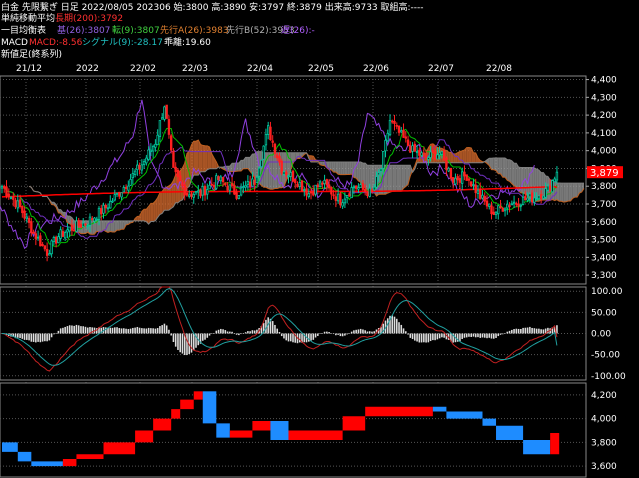 This screenshot has width=639, height=478. What do you see at coordinates (122, 42) in the screenshot?
I see `macd-signal: シグナル(9):-28.17` at bounding box center [122, 42].